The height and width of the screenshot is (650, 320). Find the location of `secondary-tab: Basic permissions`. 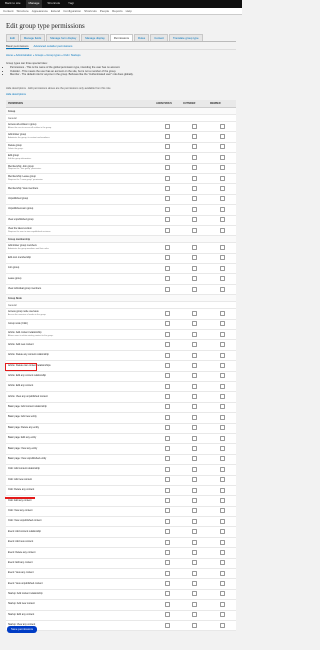

secondary-tab: Basic permissions is located at coordinates (17, 46).